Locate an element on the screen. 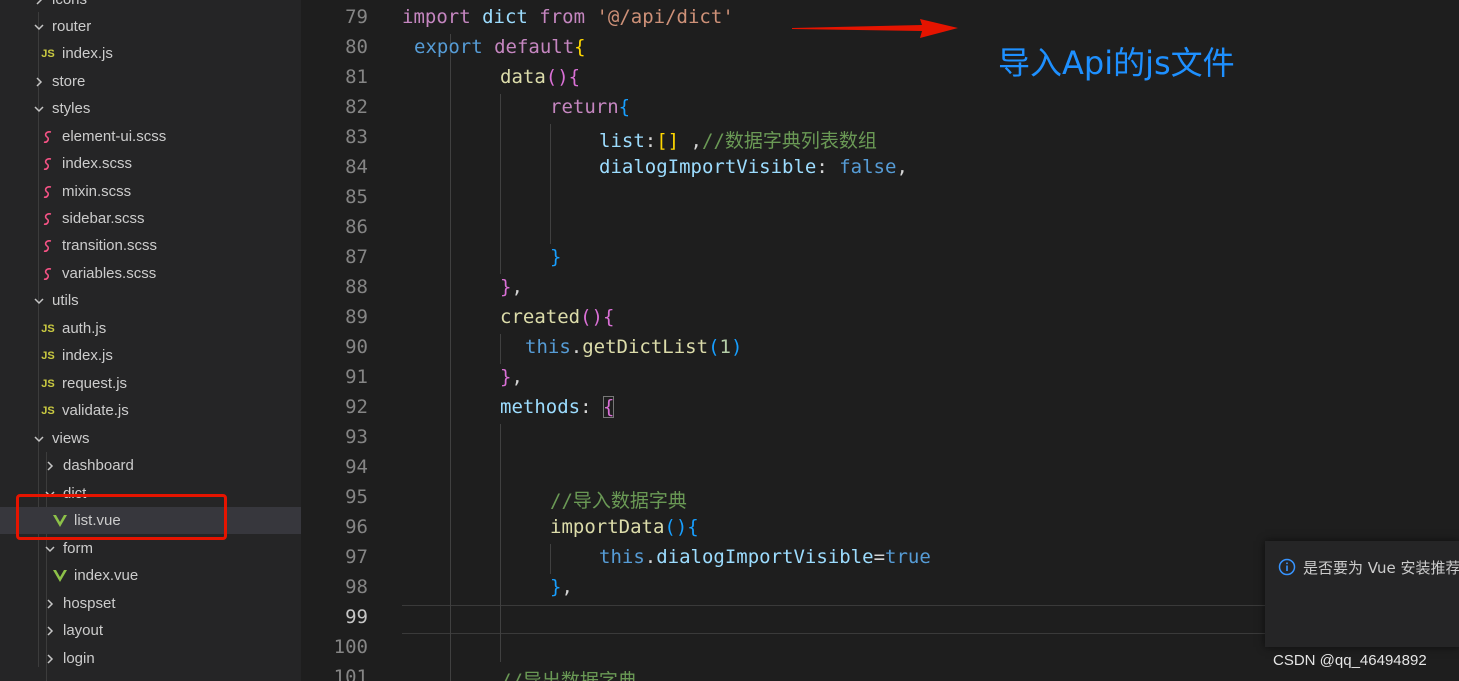 This screenshot has width=1459, height=681. tree-folder-styles: styles is located at coordinates (150, 108).